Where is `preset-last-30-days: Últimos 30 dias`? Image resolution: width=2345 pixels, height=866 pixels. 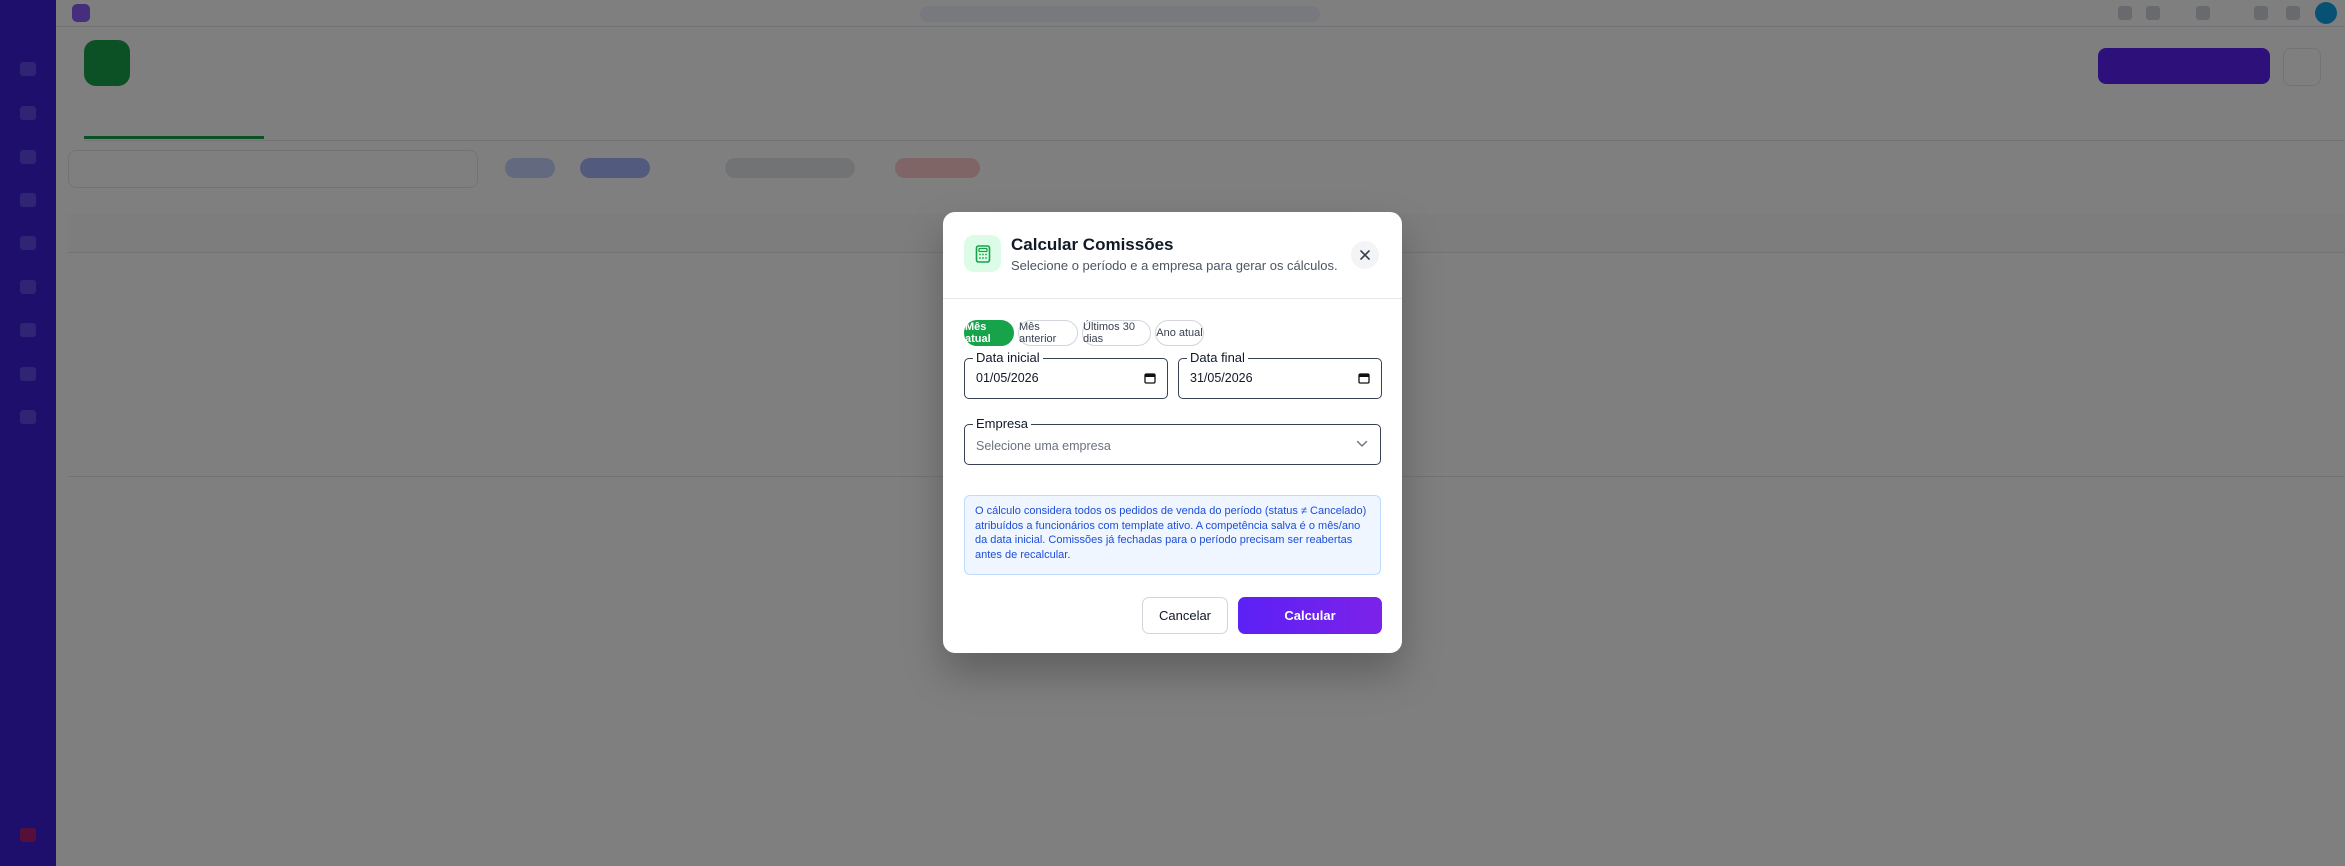
preset-last-30-days: Últimos 30 dias is located at coordinates (1116, 333).